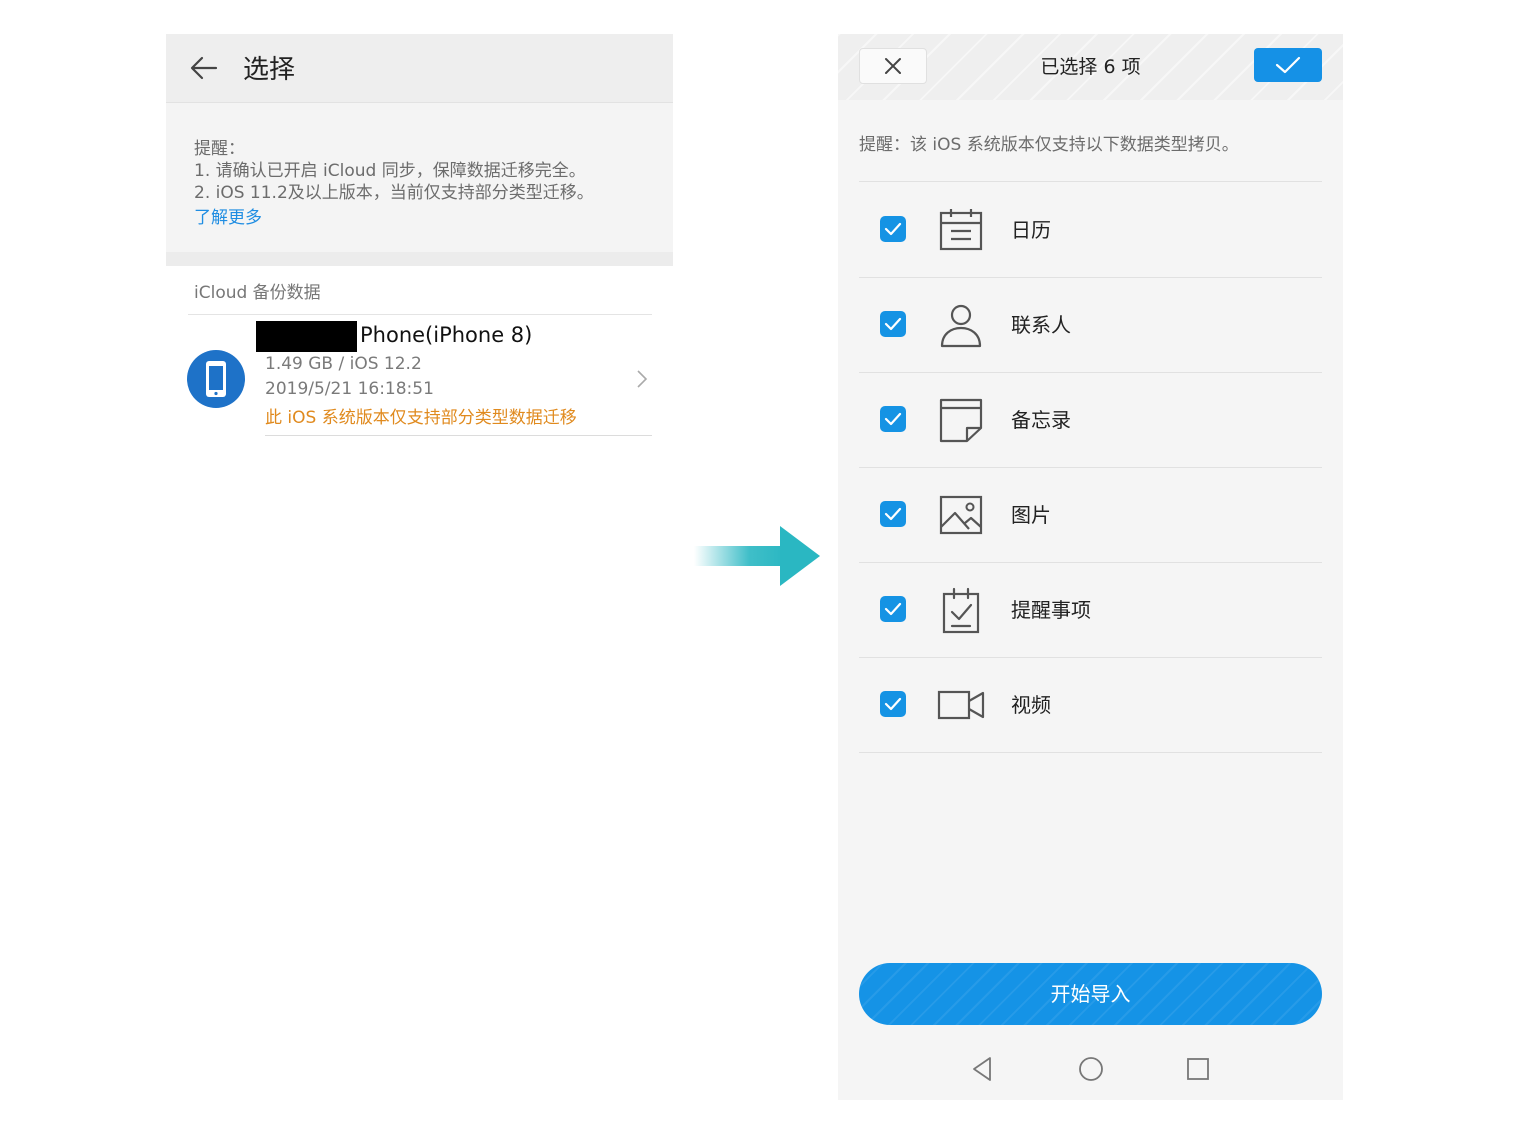  What do you see at coordinates (1090, 515) in the screenshot?
I see `list-item-images: 图片` at bounding box center [1090, 515].